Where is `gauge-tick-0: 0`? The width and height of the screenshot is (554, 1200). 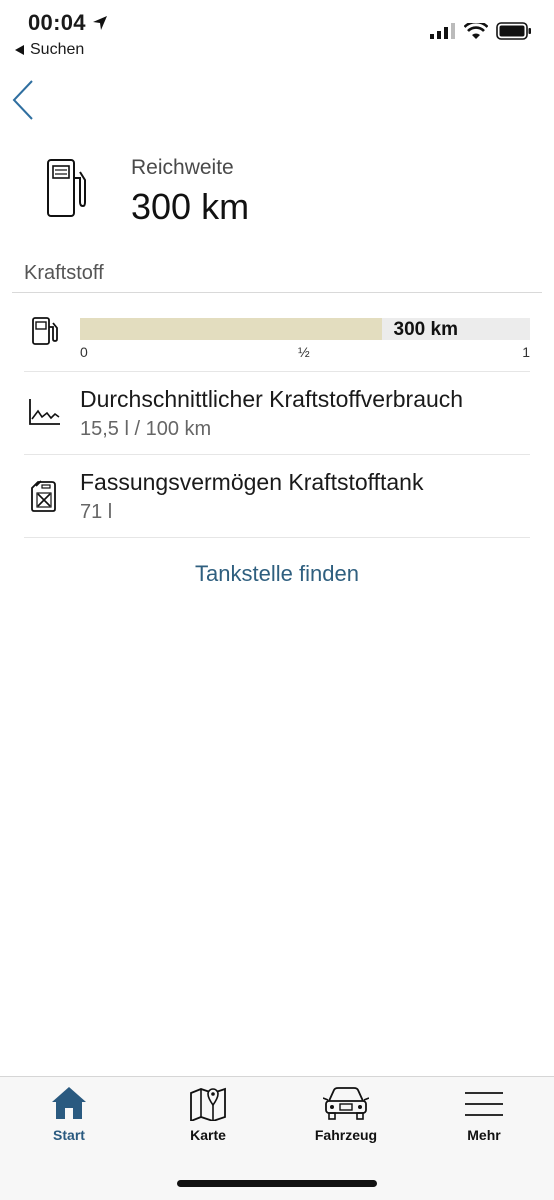
gauge-tick-0: 0 is located at coordinates (84, 352).